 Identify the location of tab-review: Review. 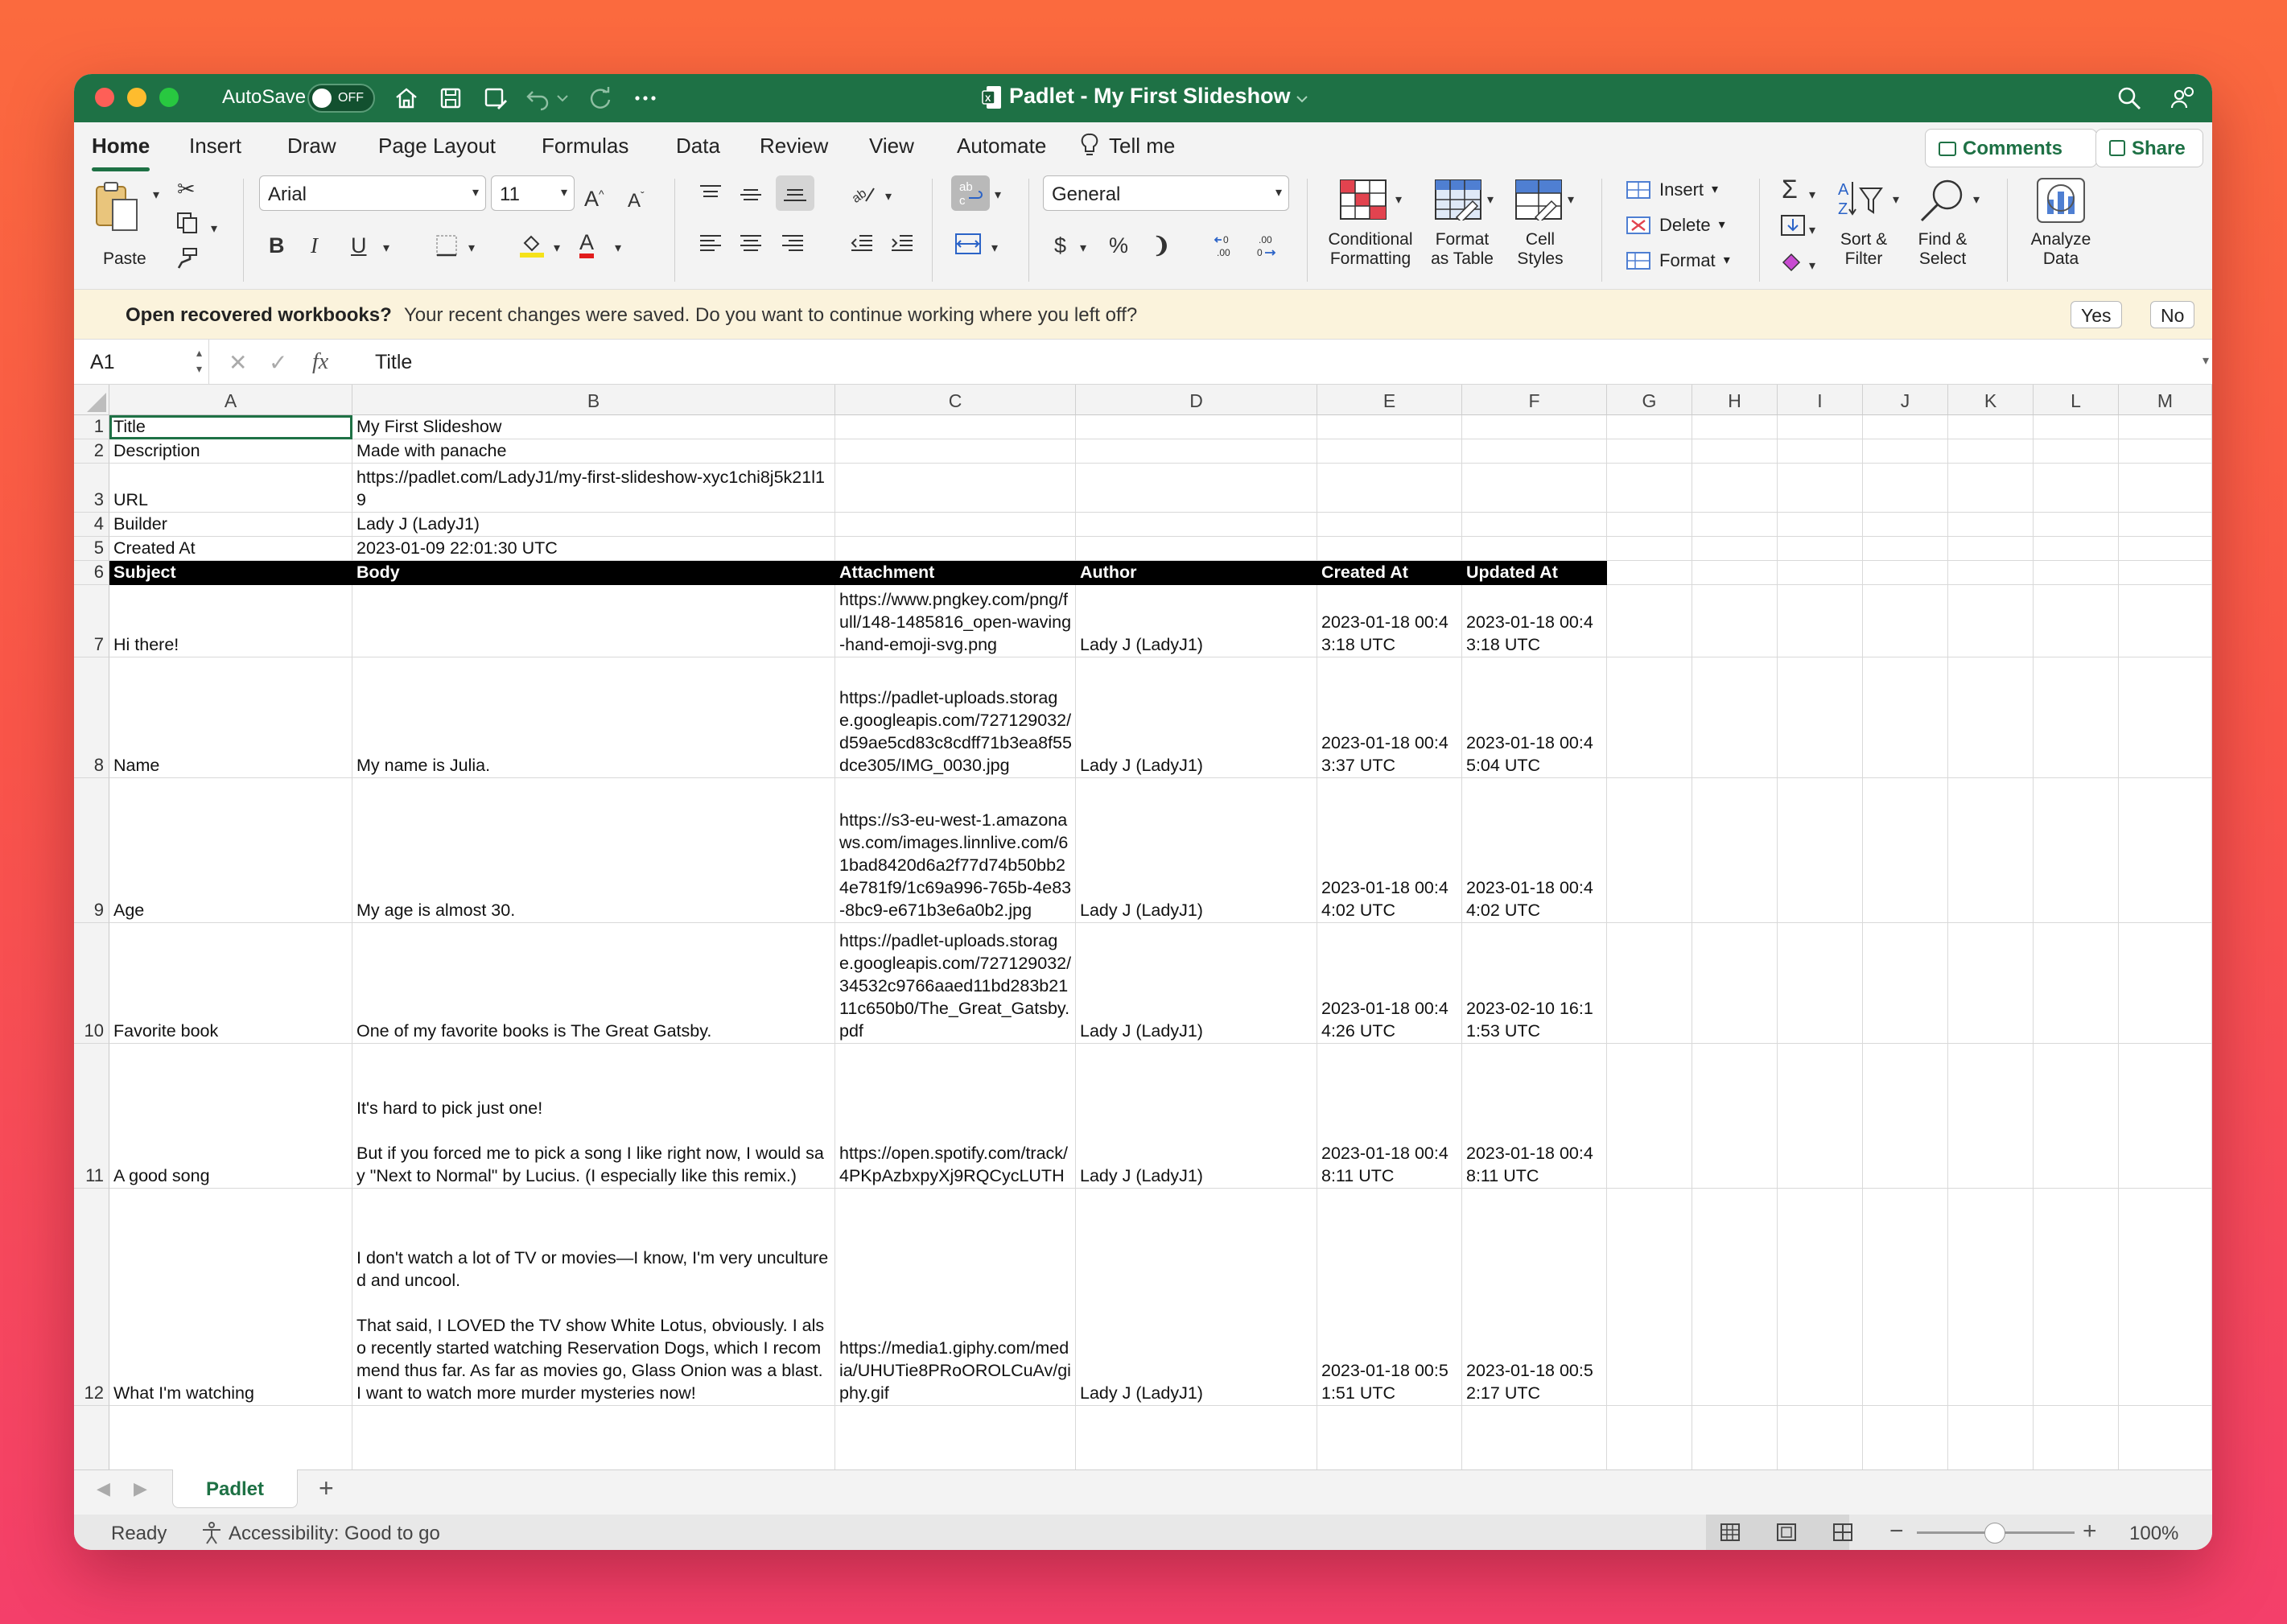
(794, 147).